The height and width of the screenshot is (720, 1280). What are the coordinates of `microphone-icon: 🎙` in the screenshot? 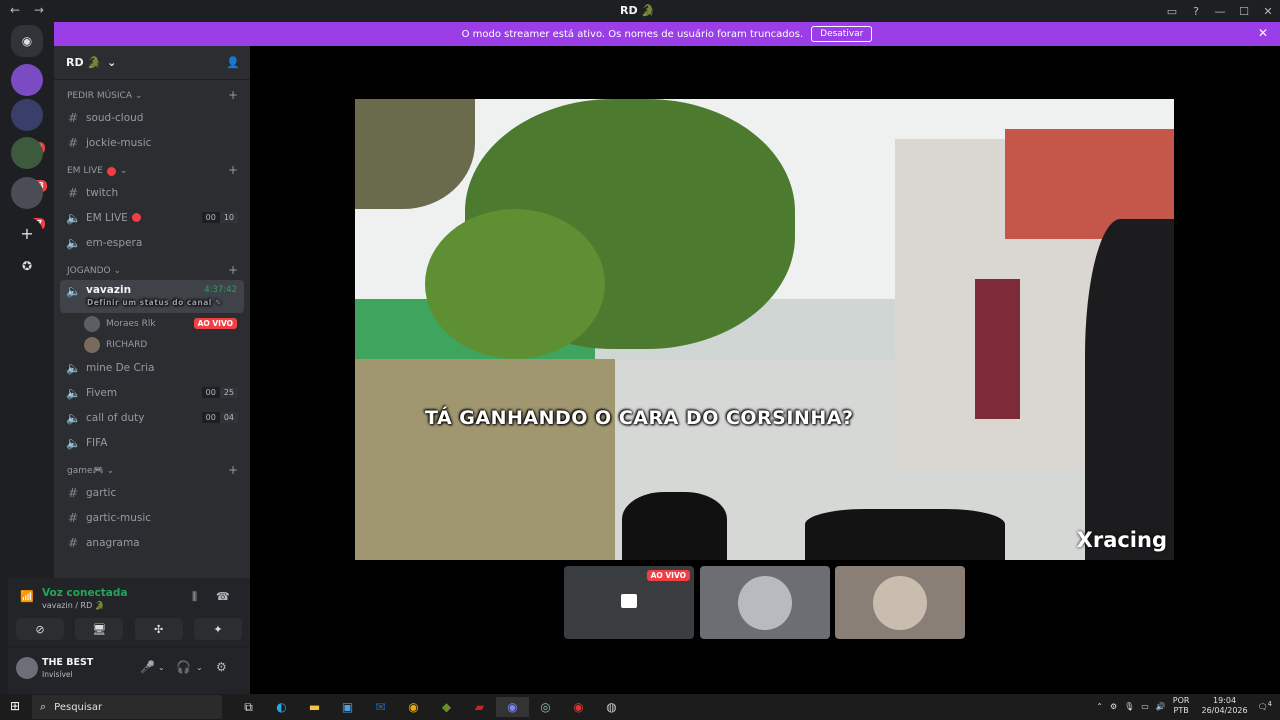 It's located at (1129, 706).